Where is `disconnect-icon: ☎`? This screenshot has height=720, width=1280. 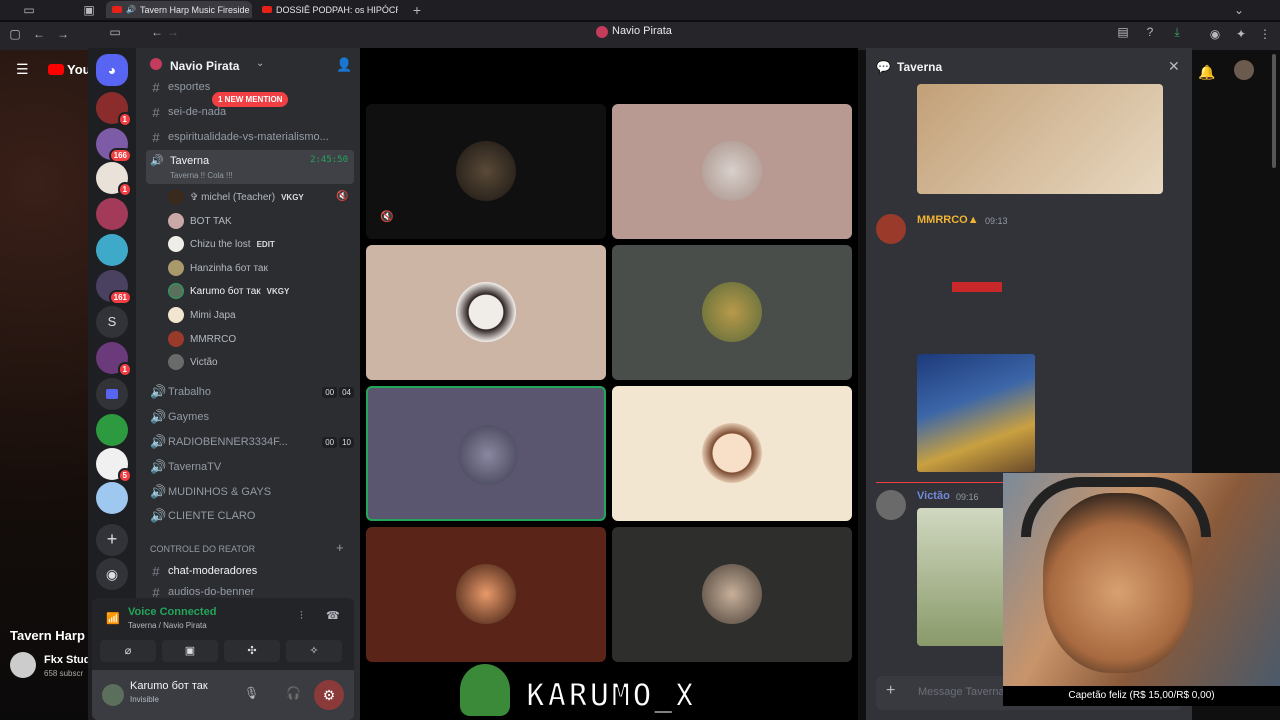
disconnect-icon: ☎ is located at coordinates (333, 615).